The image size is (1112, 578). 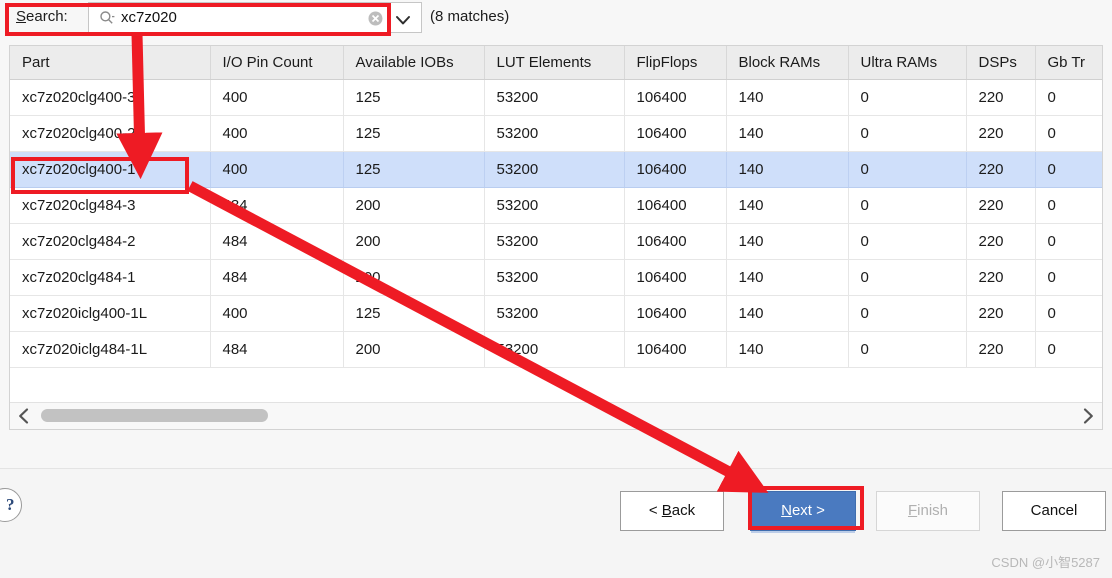 I want to click on finish-label-mnemonic: F, so click(x=912, y=510).